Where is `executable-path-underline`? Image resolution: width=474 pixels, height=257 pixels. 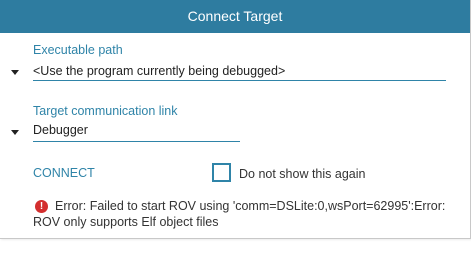 executable-path-underline is located at coordinates (239, 80).